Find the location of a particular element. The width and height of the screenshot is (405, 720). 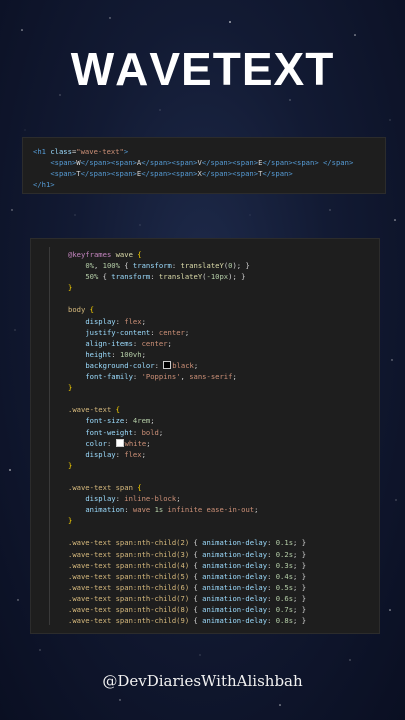

code-token: white is located at coordinates (135, 443).